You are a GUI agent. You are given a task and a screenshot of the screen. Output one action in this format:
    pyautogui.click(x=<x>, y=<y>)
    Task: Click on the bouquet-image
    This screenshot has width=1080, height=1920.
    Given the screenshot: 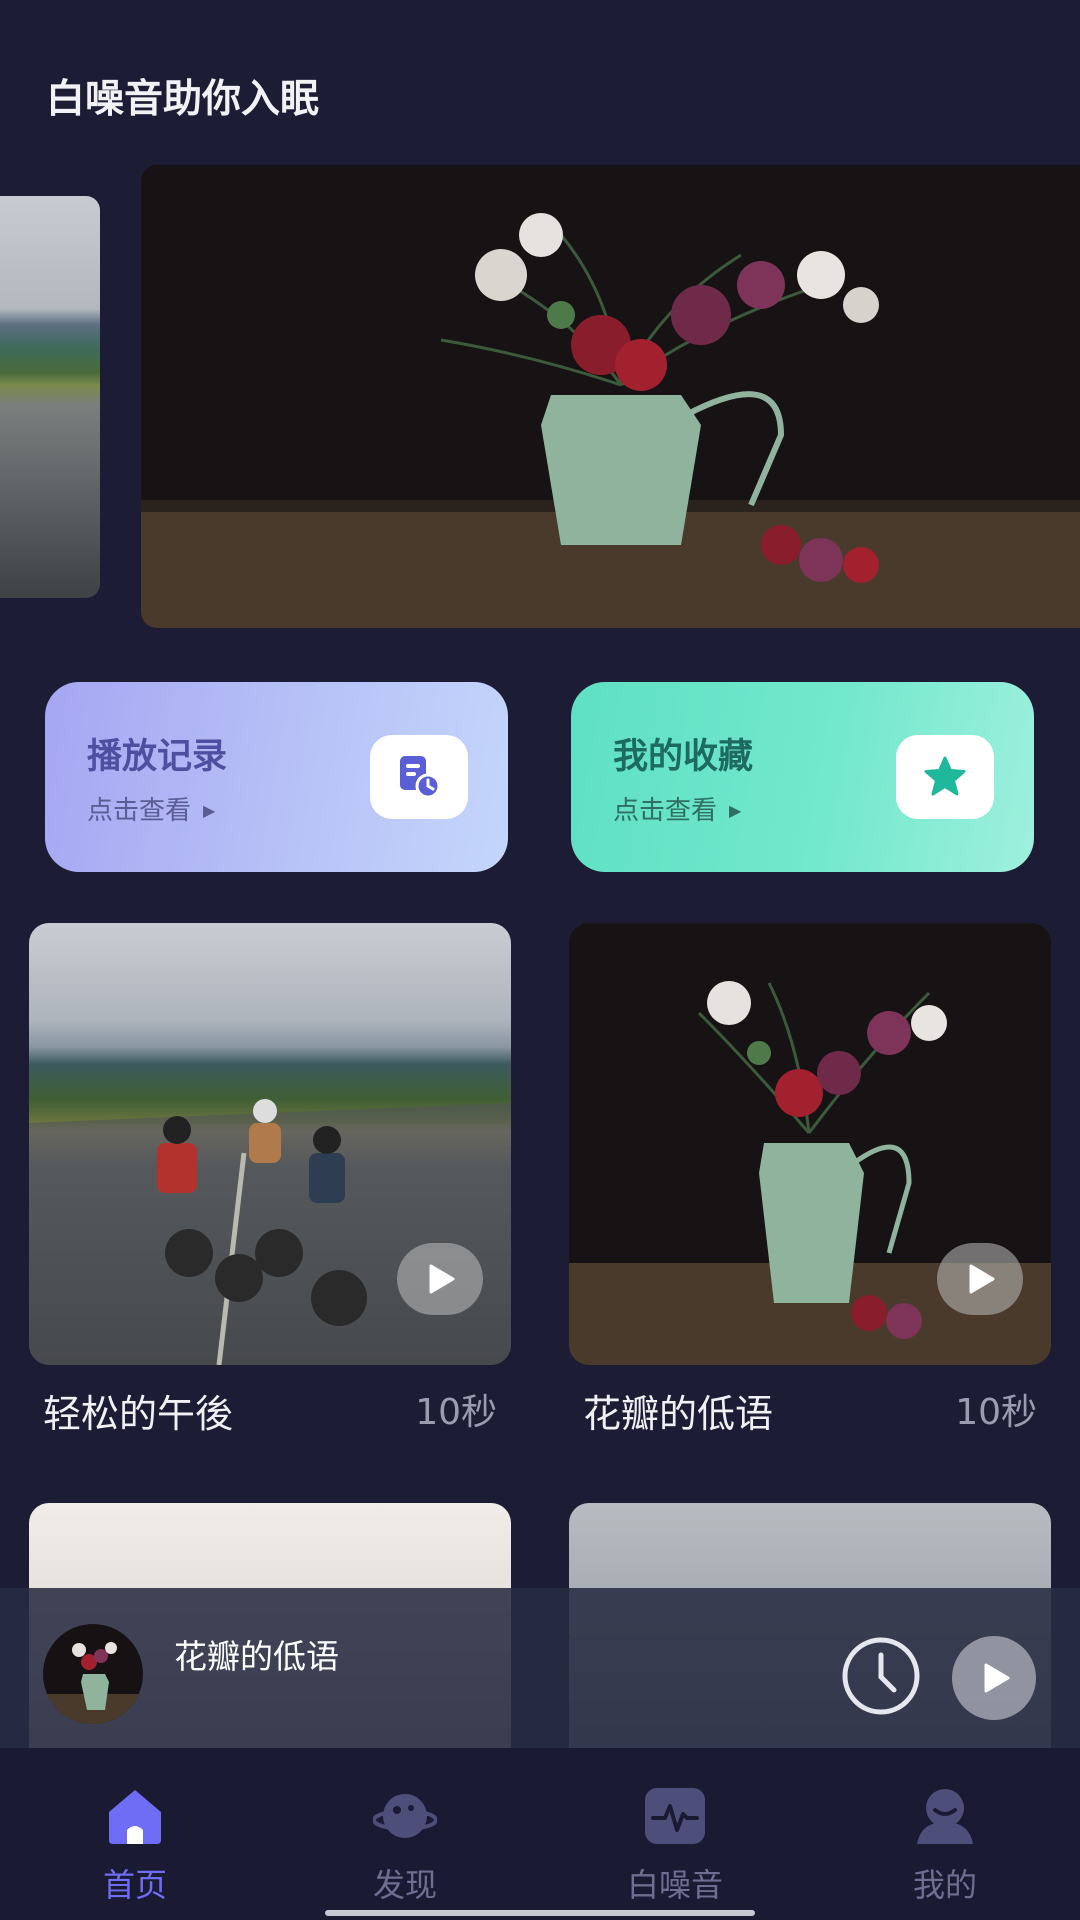 What is the action you would take?
    pyautogui.click(x=93, y=1683)
    